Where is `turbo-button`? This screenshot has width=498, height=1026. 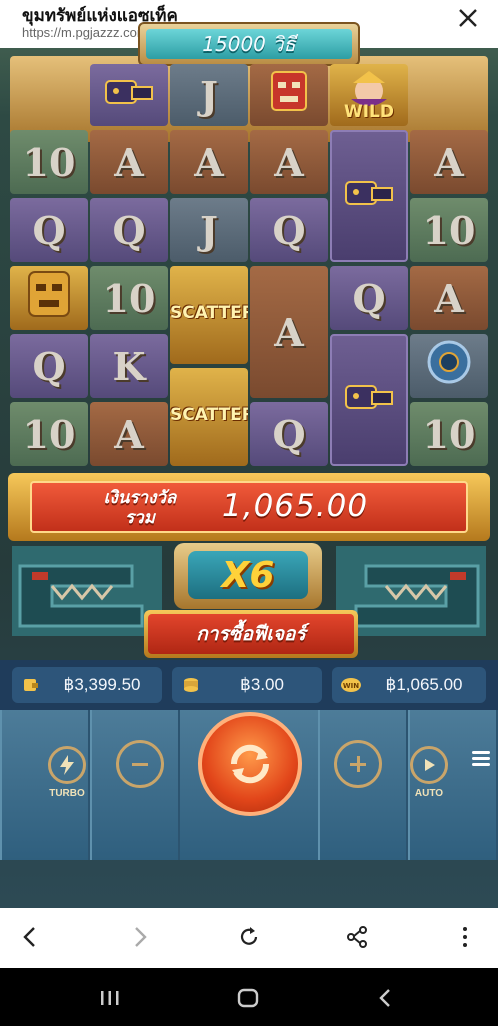
turbo-button is located at coordinates (67, 765).